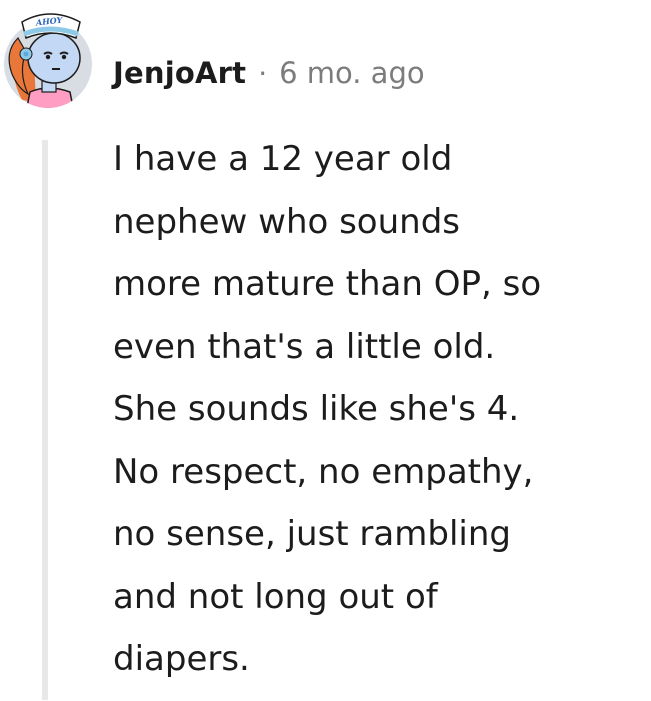  Describe the element at coordinates (275, 596) in the screenshot. I see `comment-body-line: and not long out of` at that location.